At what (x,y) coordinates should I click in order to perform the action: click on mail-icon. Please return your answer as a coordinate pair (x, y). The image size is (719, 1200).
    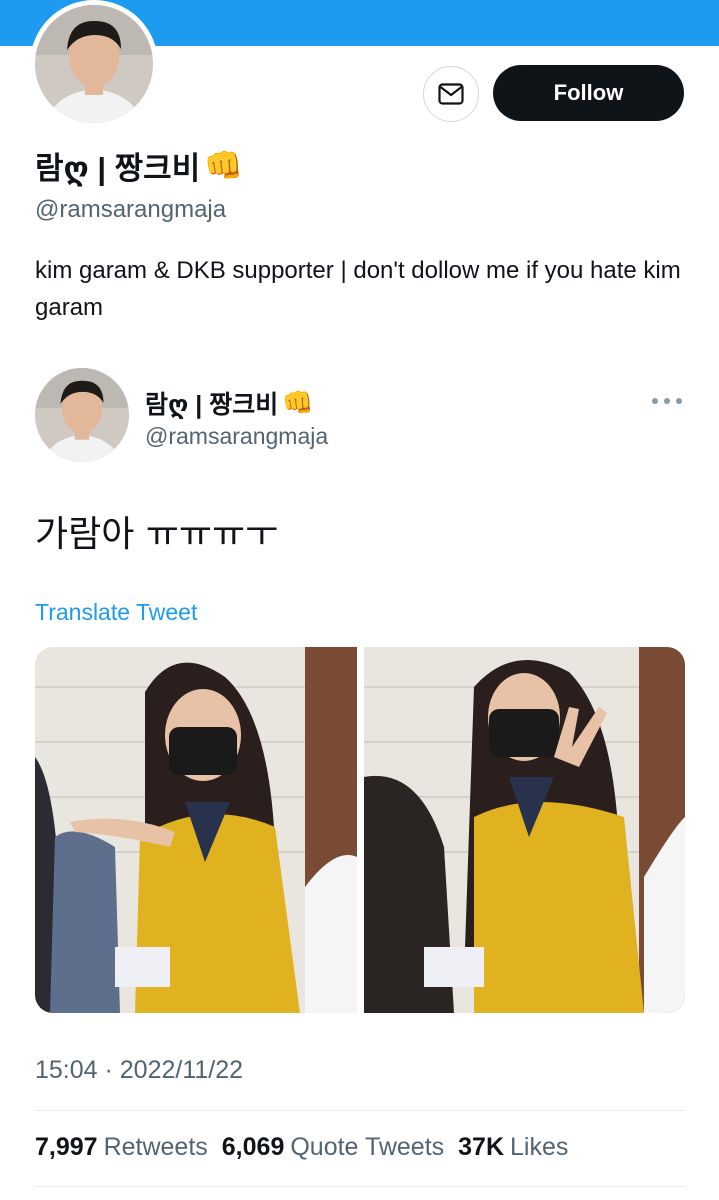
    Looking at the image, I should click on (451, 94).